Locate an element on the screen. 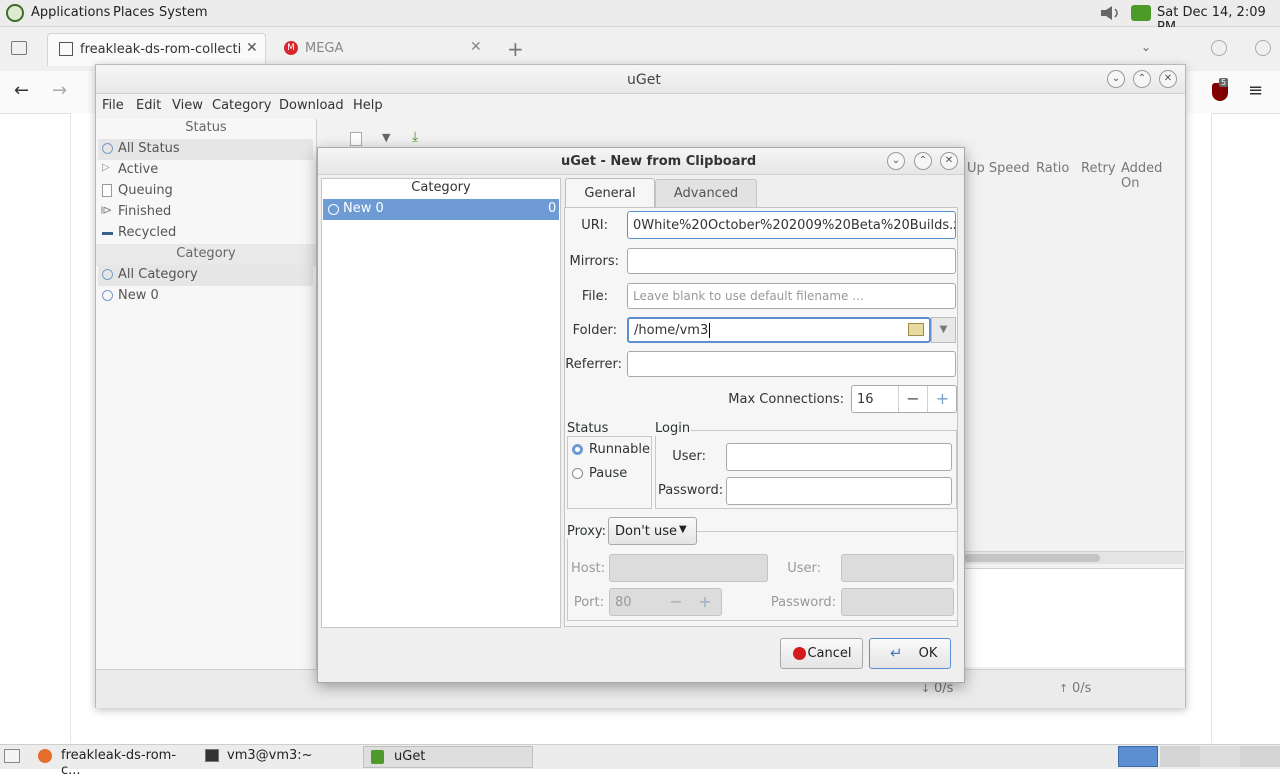 This screenshot has height=778, width=1280. folder-browse-icon is located at coordinates (916, 329).